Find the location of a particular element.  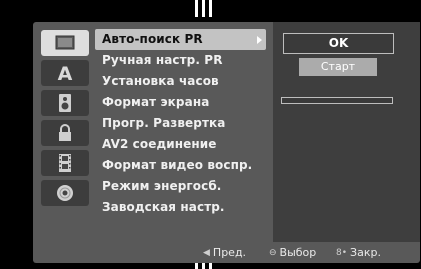

footer-hints: ◀ Пред. ⊖ Выбор 8• Закр. is located at coordinates (226, 253).